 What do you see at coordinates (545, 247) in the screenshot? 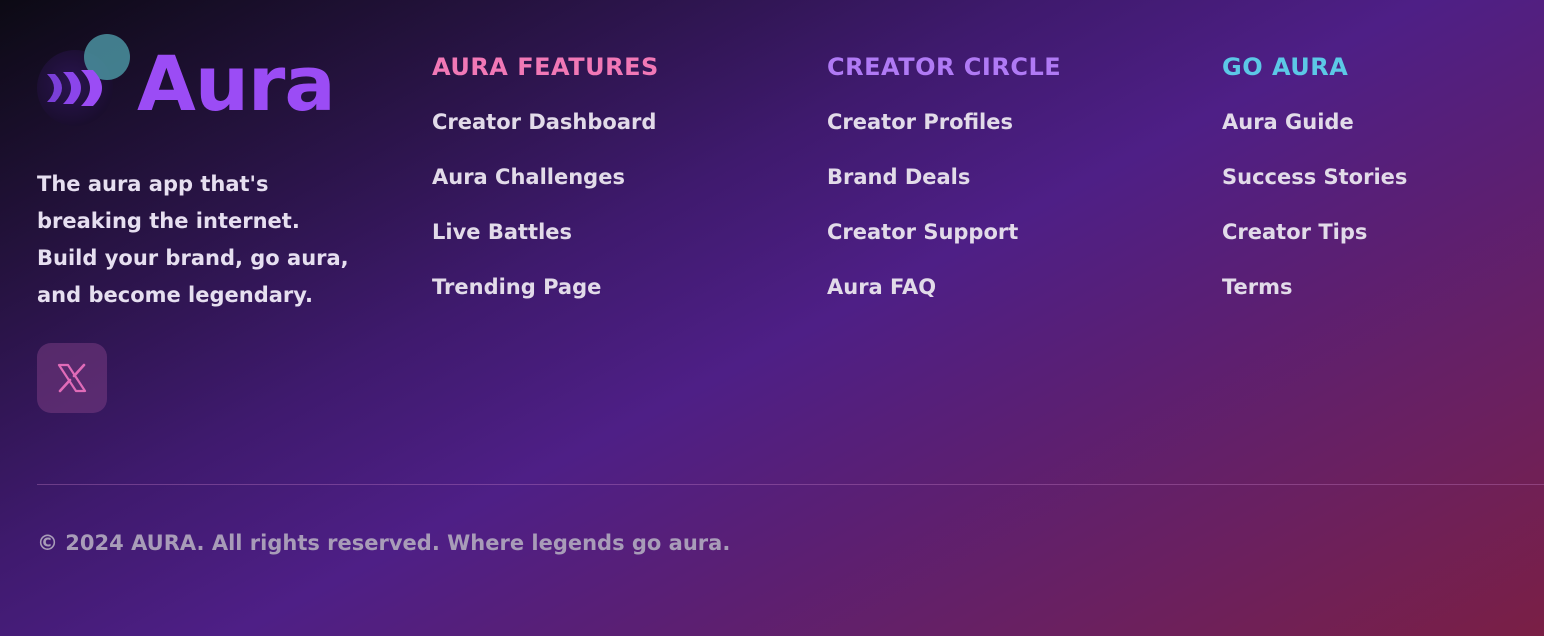
I see `footer-link-live-battles: Live Battles` at bounding box center [545, 247].